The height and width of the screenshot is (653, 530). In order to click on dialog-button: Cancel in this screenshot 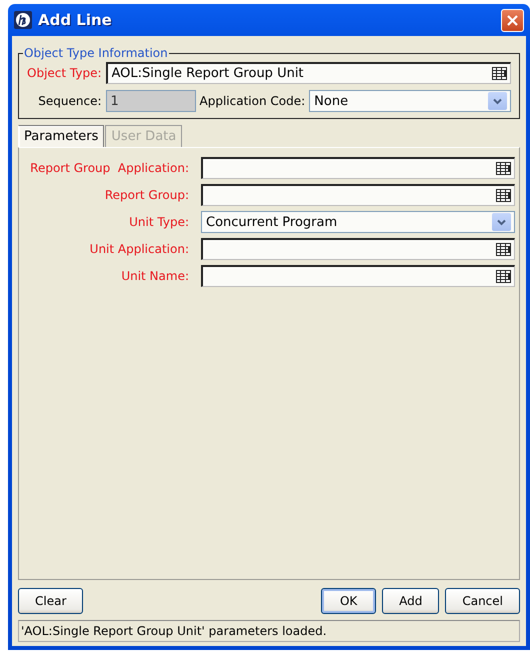, I will do `click(482, 601)`.